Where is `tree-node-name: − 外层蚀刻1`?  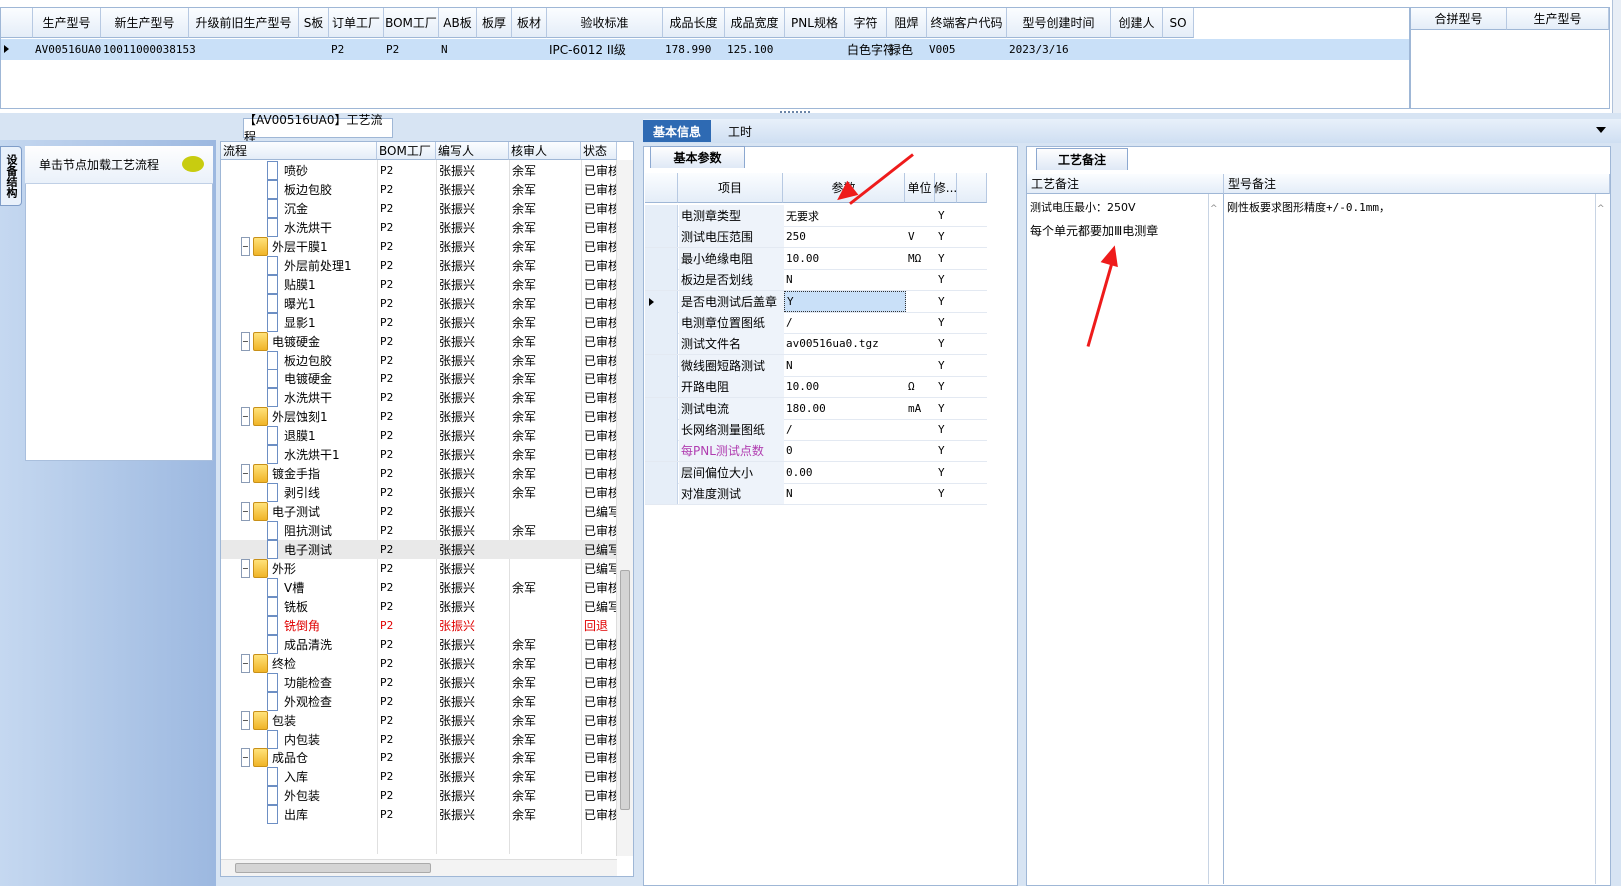
tree-node-name: − 外层蚀刻1 is located at coordinates (309, 417).